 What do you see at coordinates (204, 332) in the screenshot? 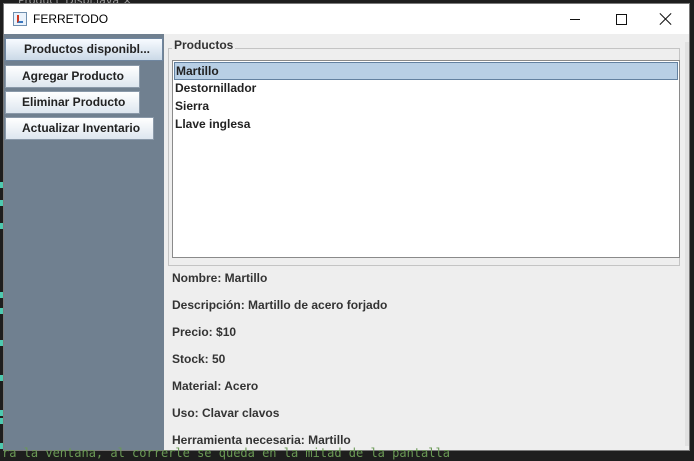
I see `detail-precio: Precio: $10` at bounding box center [204, 332].